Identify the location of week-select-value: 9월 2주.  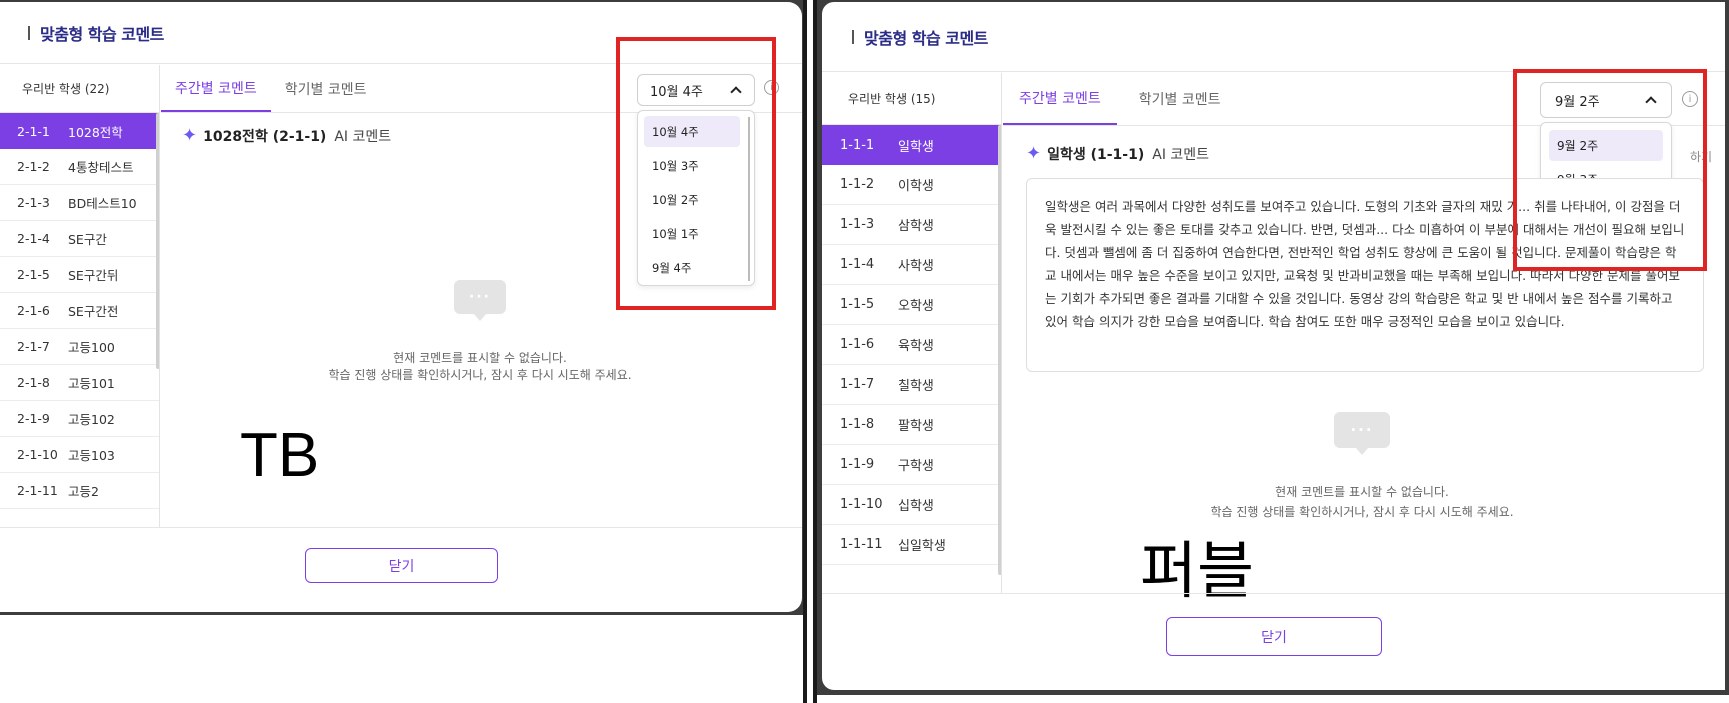
(1577, 102).